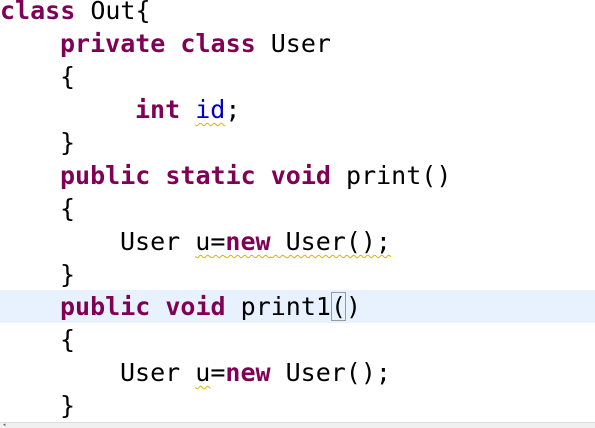  Describe the element at coordinates (338, 306) in the screenshot. I see `matching-paren-open: (` at that location.